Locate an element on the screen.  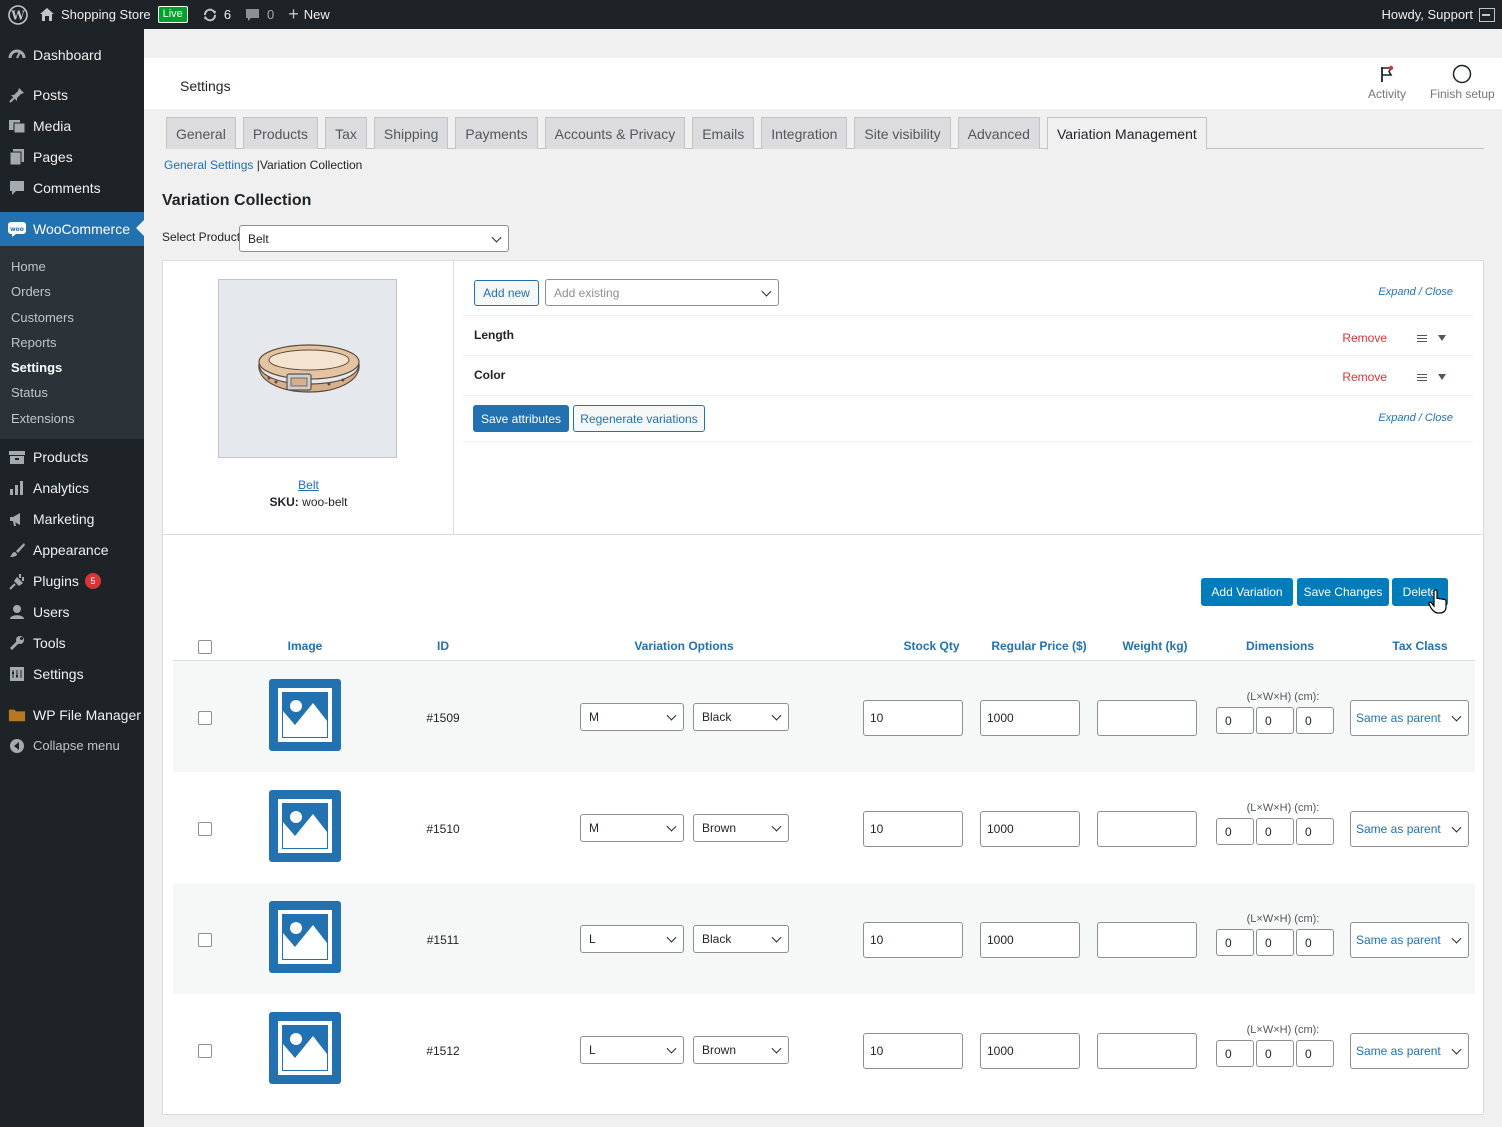
menu-users: Users is located at coordinates (72, 611).